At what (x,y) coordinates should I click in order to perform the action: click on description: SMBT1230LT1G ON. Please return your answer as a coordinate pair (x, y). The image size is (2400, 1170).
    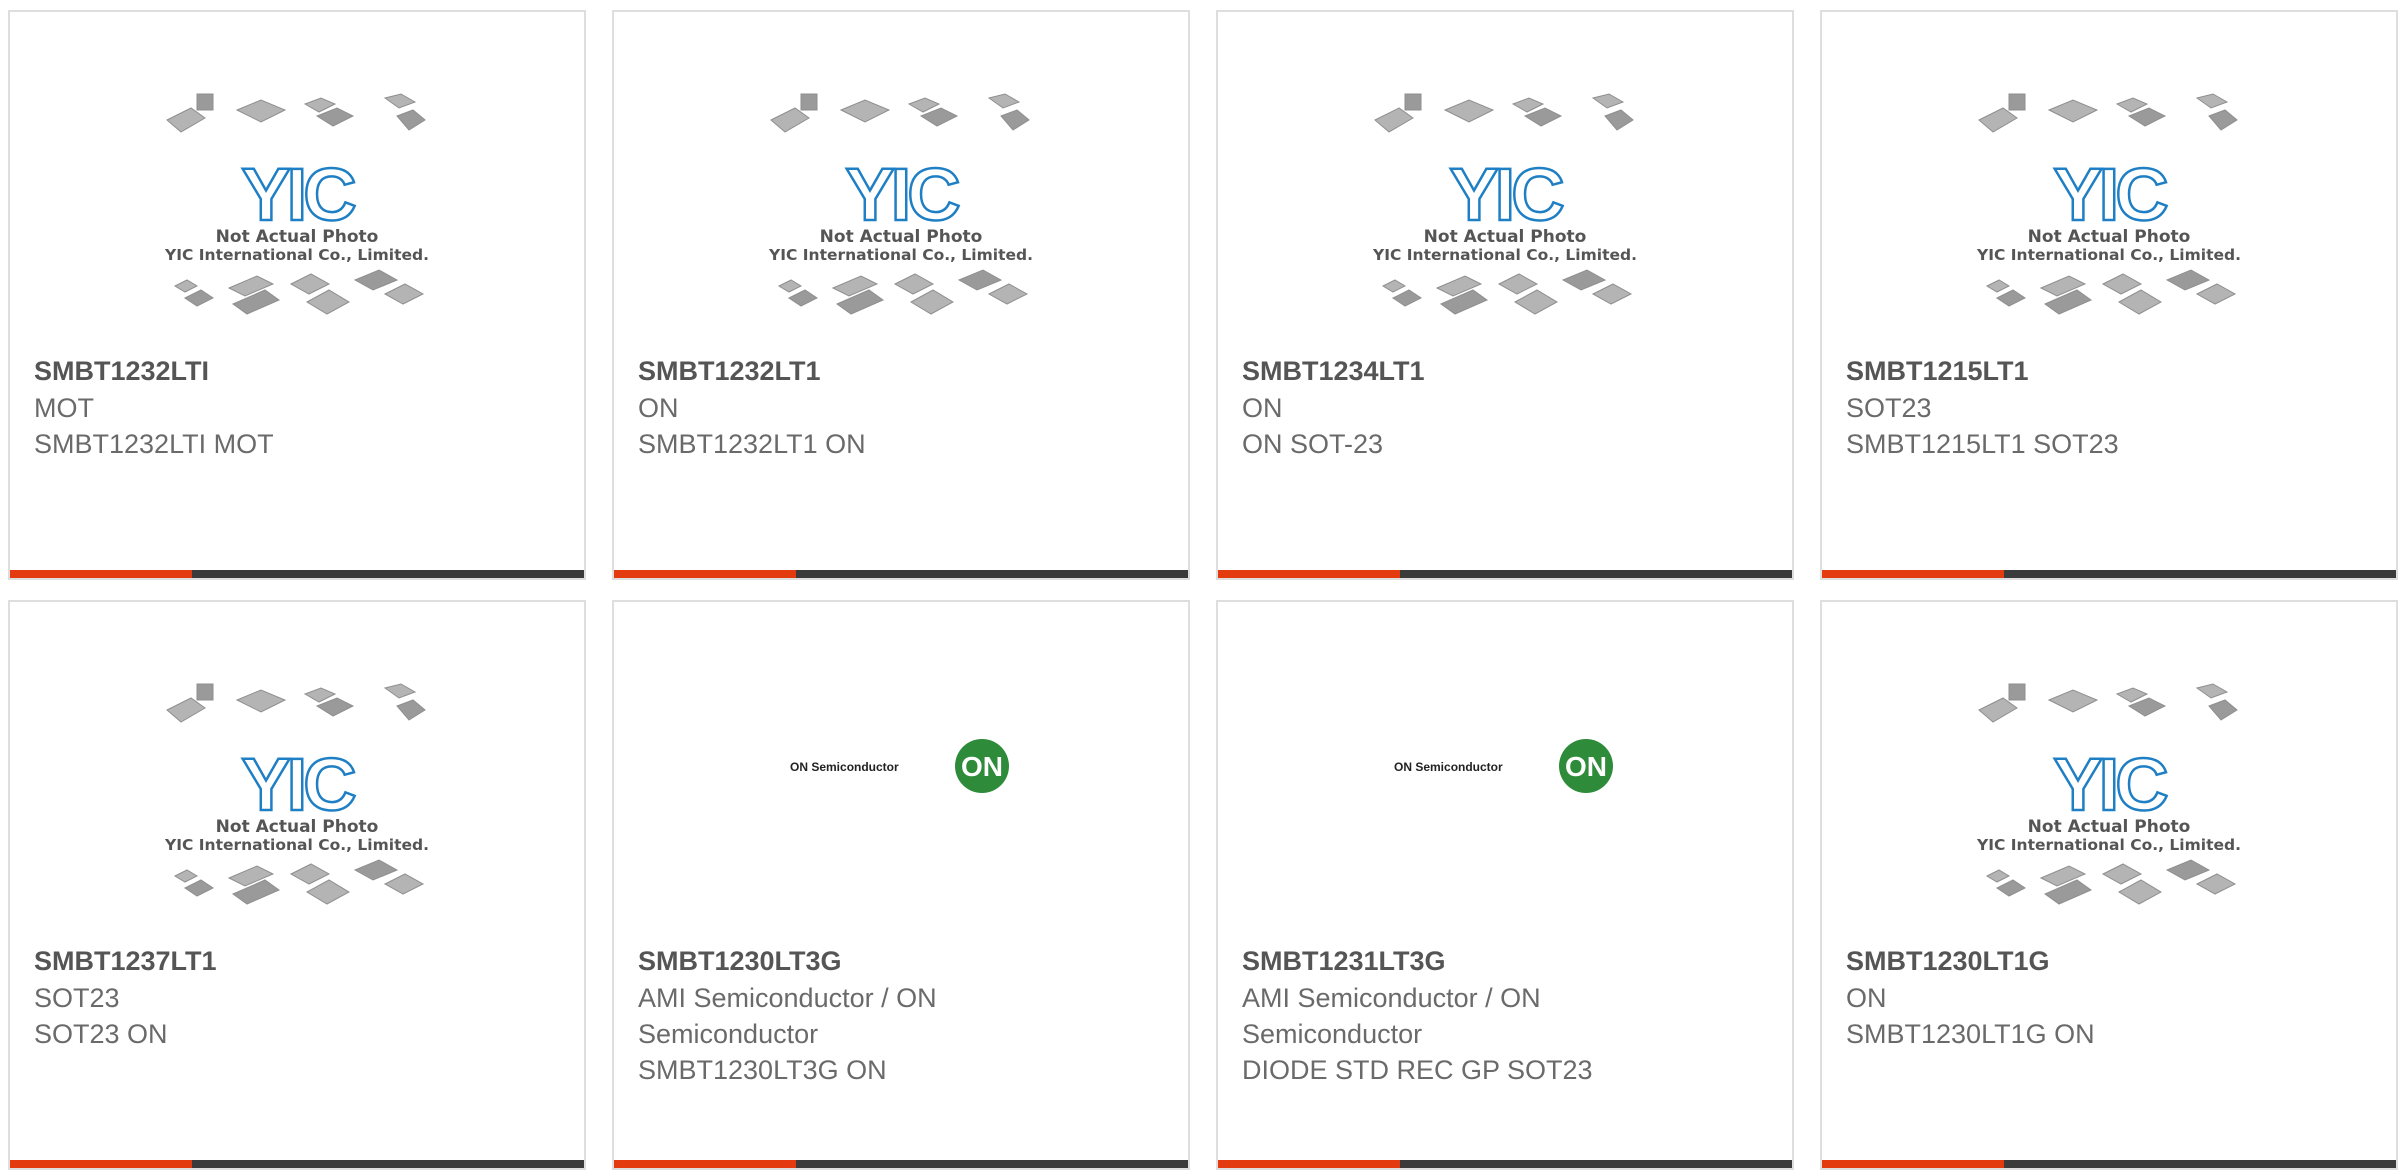
    Looking at the image, I should click on (1970, 1034).